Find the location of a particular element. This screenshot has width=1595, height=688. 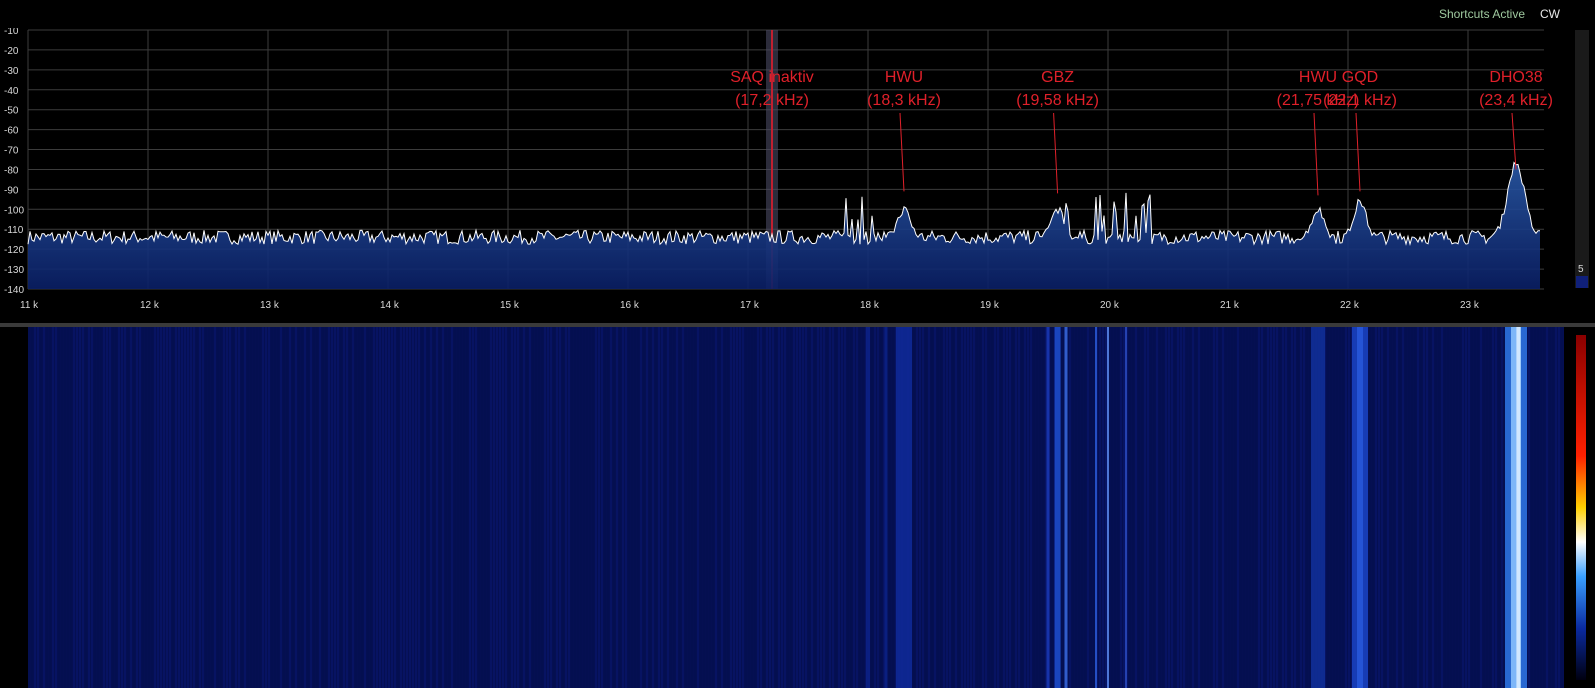

y-tick-label: -20 is located at coordinates (11, 51).